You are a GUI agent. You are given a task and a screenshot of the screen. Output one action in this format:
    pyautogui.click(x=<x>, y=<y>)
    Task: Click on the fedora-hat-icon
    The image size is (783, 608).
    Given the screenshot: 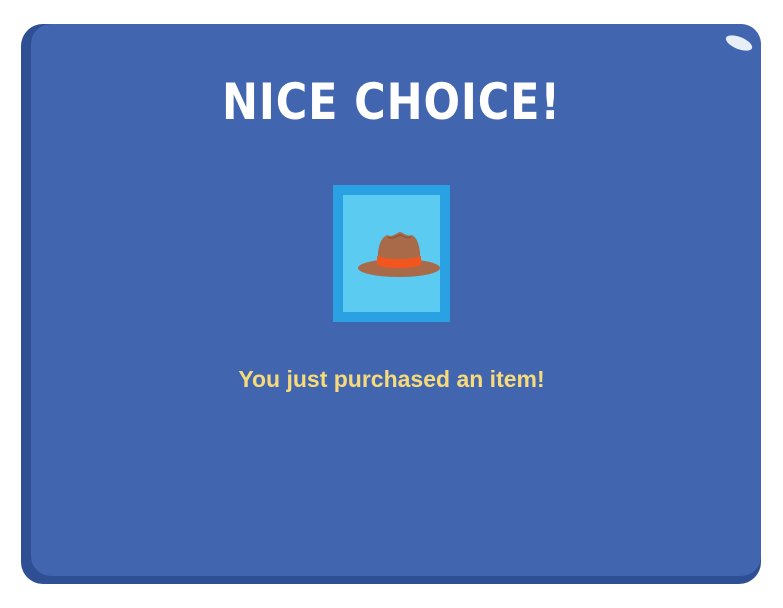 What is the action you would take?
    pyautogui.click(x=399, y=254)
    